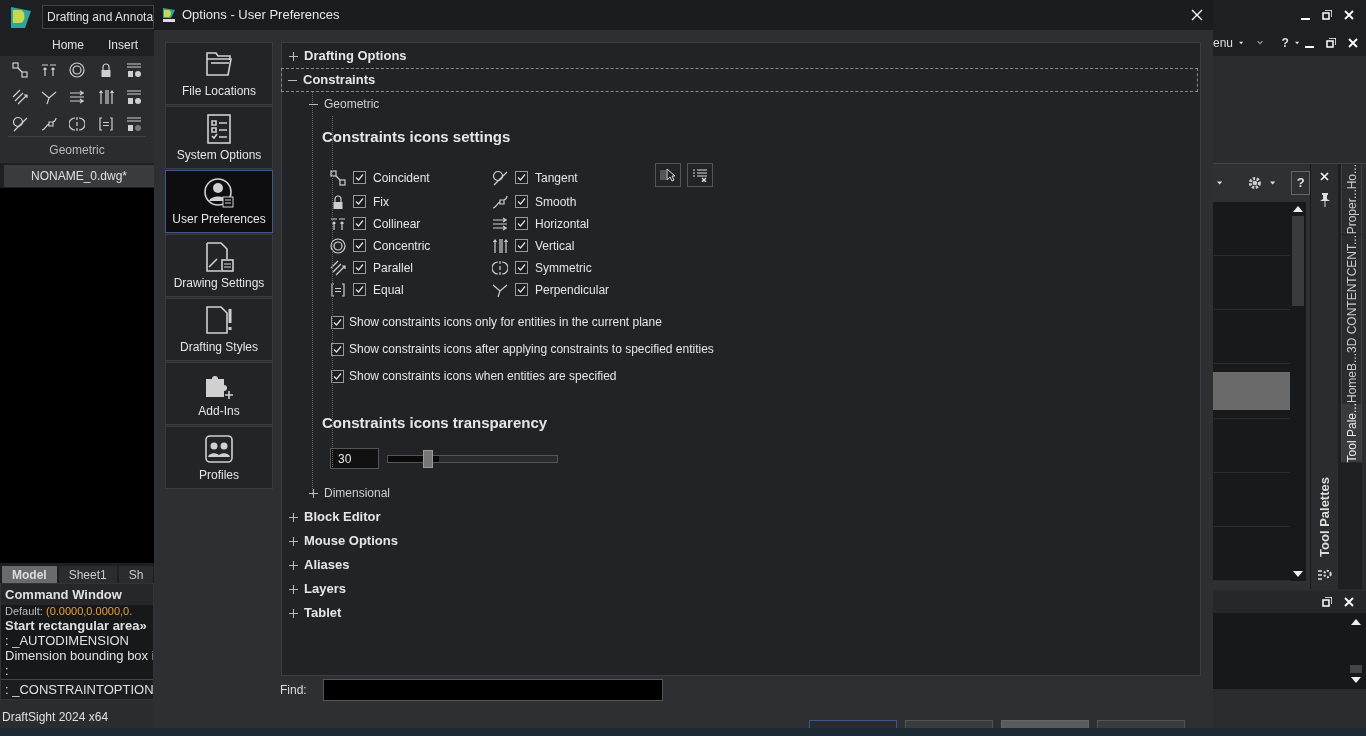 The height and width of the screenshot is (736, 1366). I want to click on layout-tab: Model, so click(29, 574).